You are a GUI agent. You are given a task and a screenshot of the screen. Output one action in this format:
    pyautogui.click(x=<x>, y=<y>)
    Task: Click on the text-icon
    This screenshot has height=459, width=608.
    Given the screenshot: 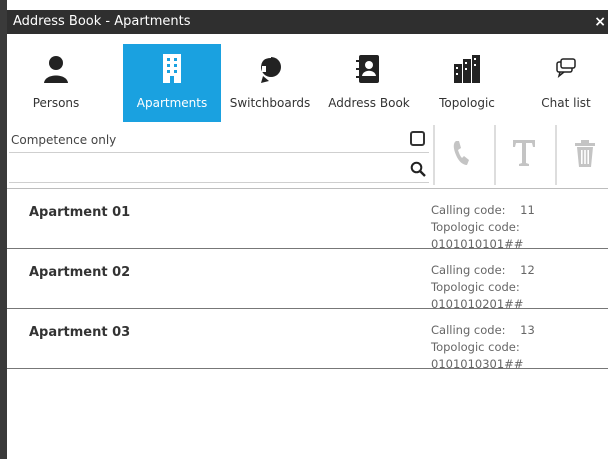 What is the action you would take?
    pyautogui.click(x=524, y=155)
    